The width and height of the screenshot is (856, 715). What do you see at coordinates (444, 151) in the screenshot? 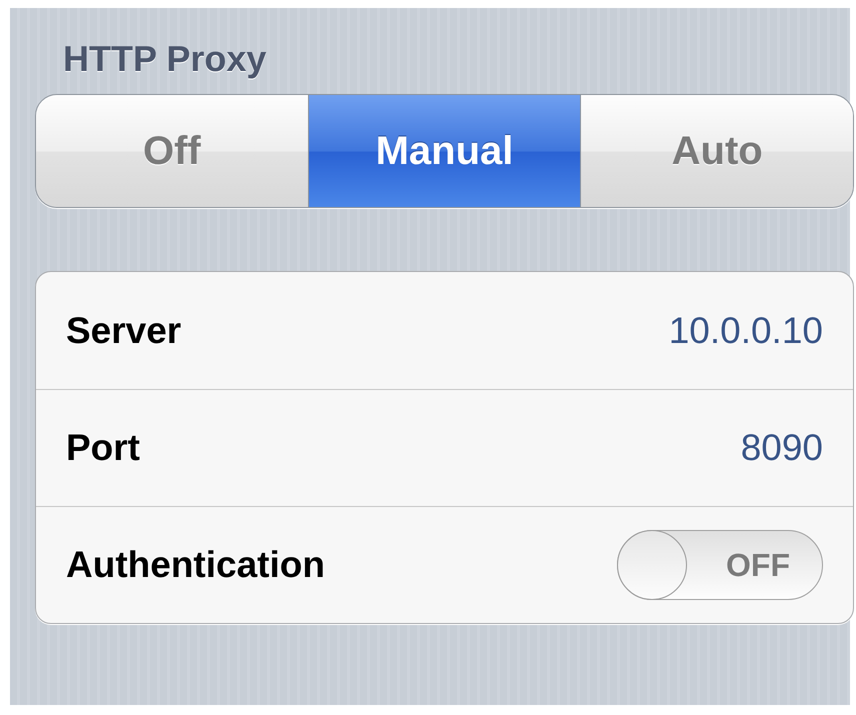
I see `segment-tab: Manual` at bounding box center [444, 151].